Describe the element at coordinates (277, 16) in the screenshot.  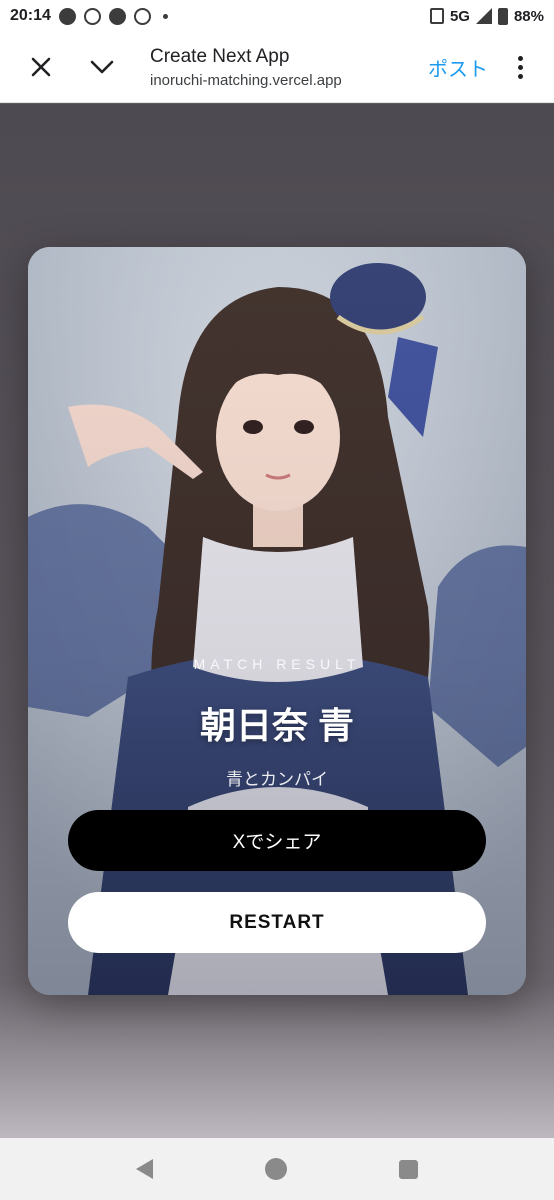
I see `status-bar: 20:14 5G 88%` at that location.